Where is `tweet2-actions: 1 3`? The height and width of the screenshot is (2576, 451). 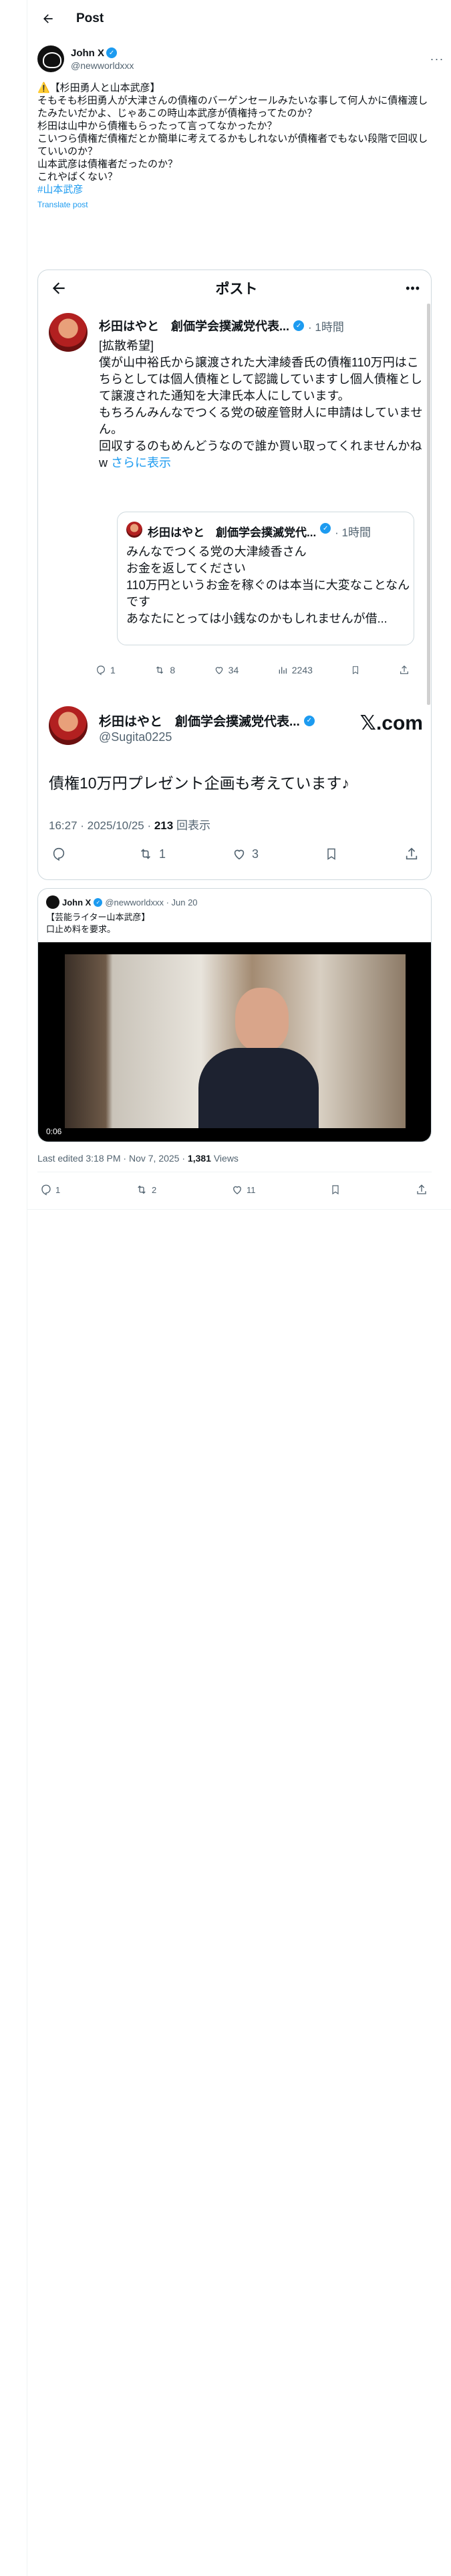
tweet2-actions: 1 3 is located at coordinates (235, 854).